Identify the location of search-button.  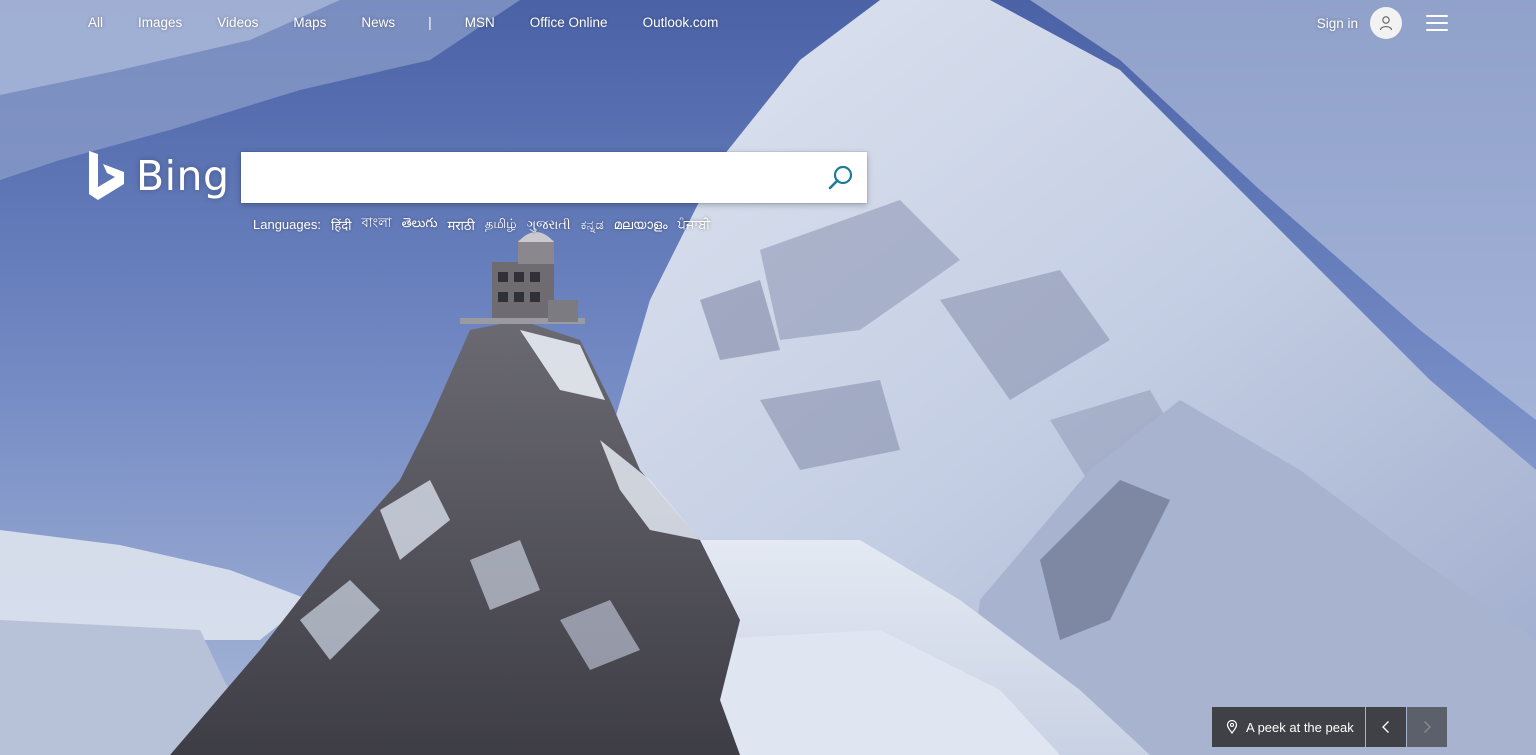
(841, 178).